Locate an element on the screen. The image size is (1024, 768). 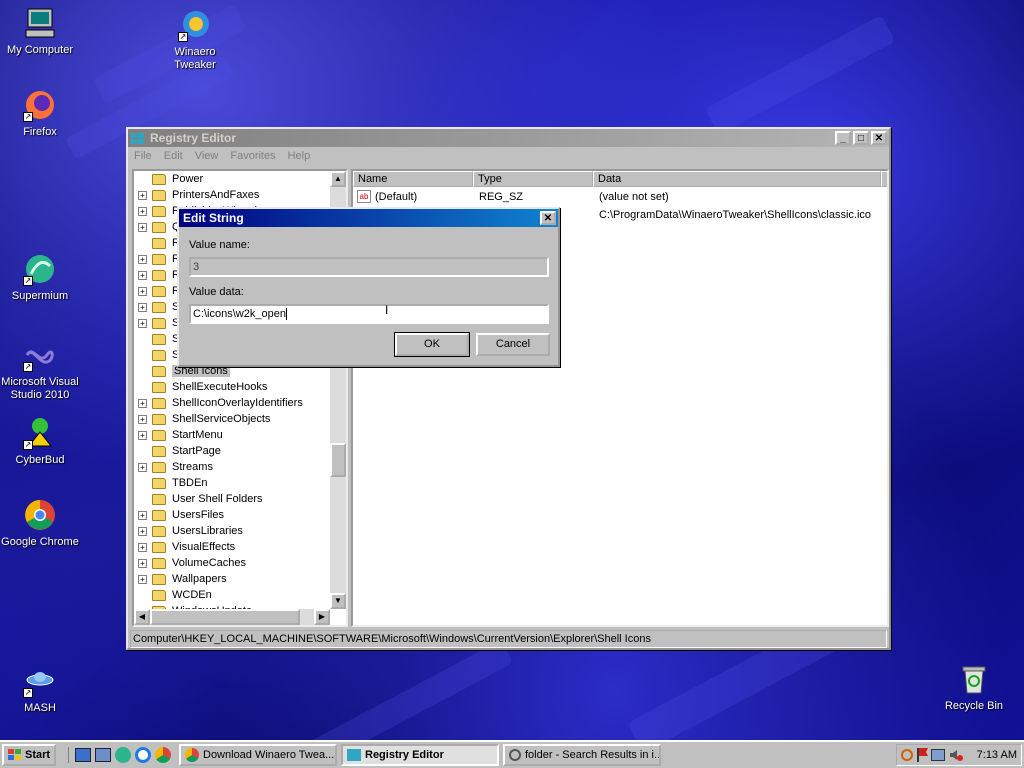
tree-item-label: StartMenu is located at coordinates (197, 435).